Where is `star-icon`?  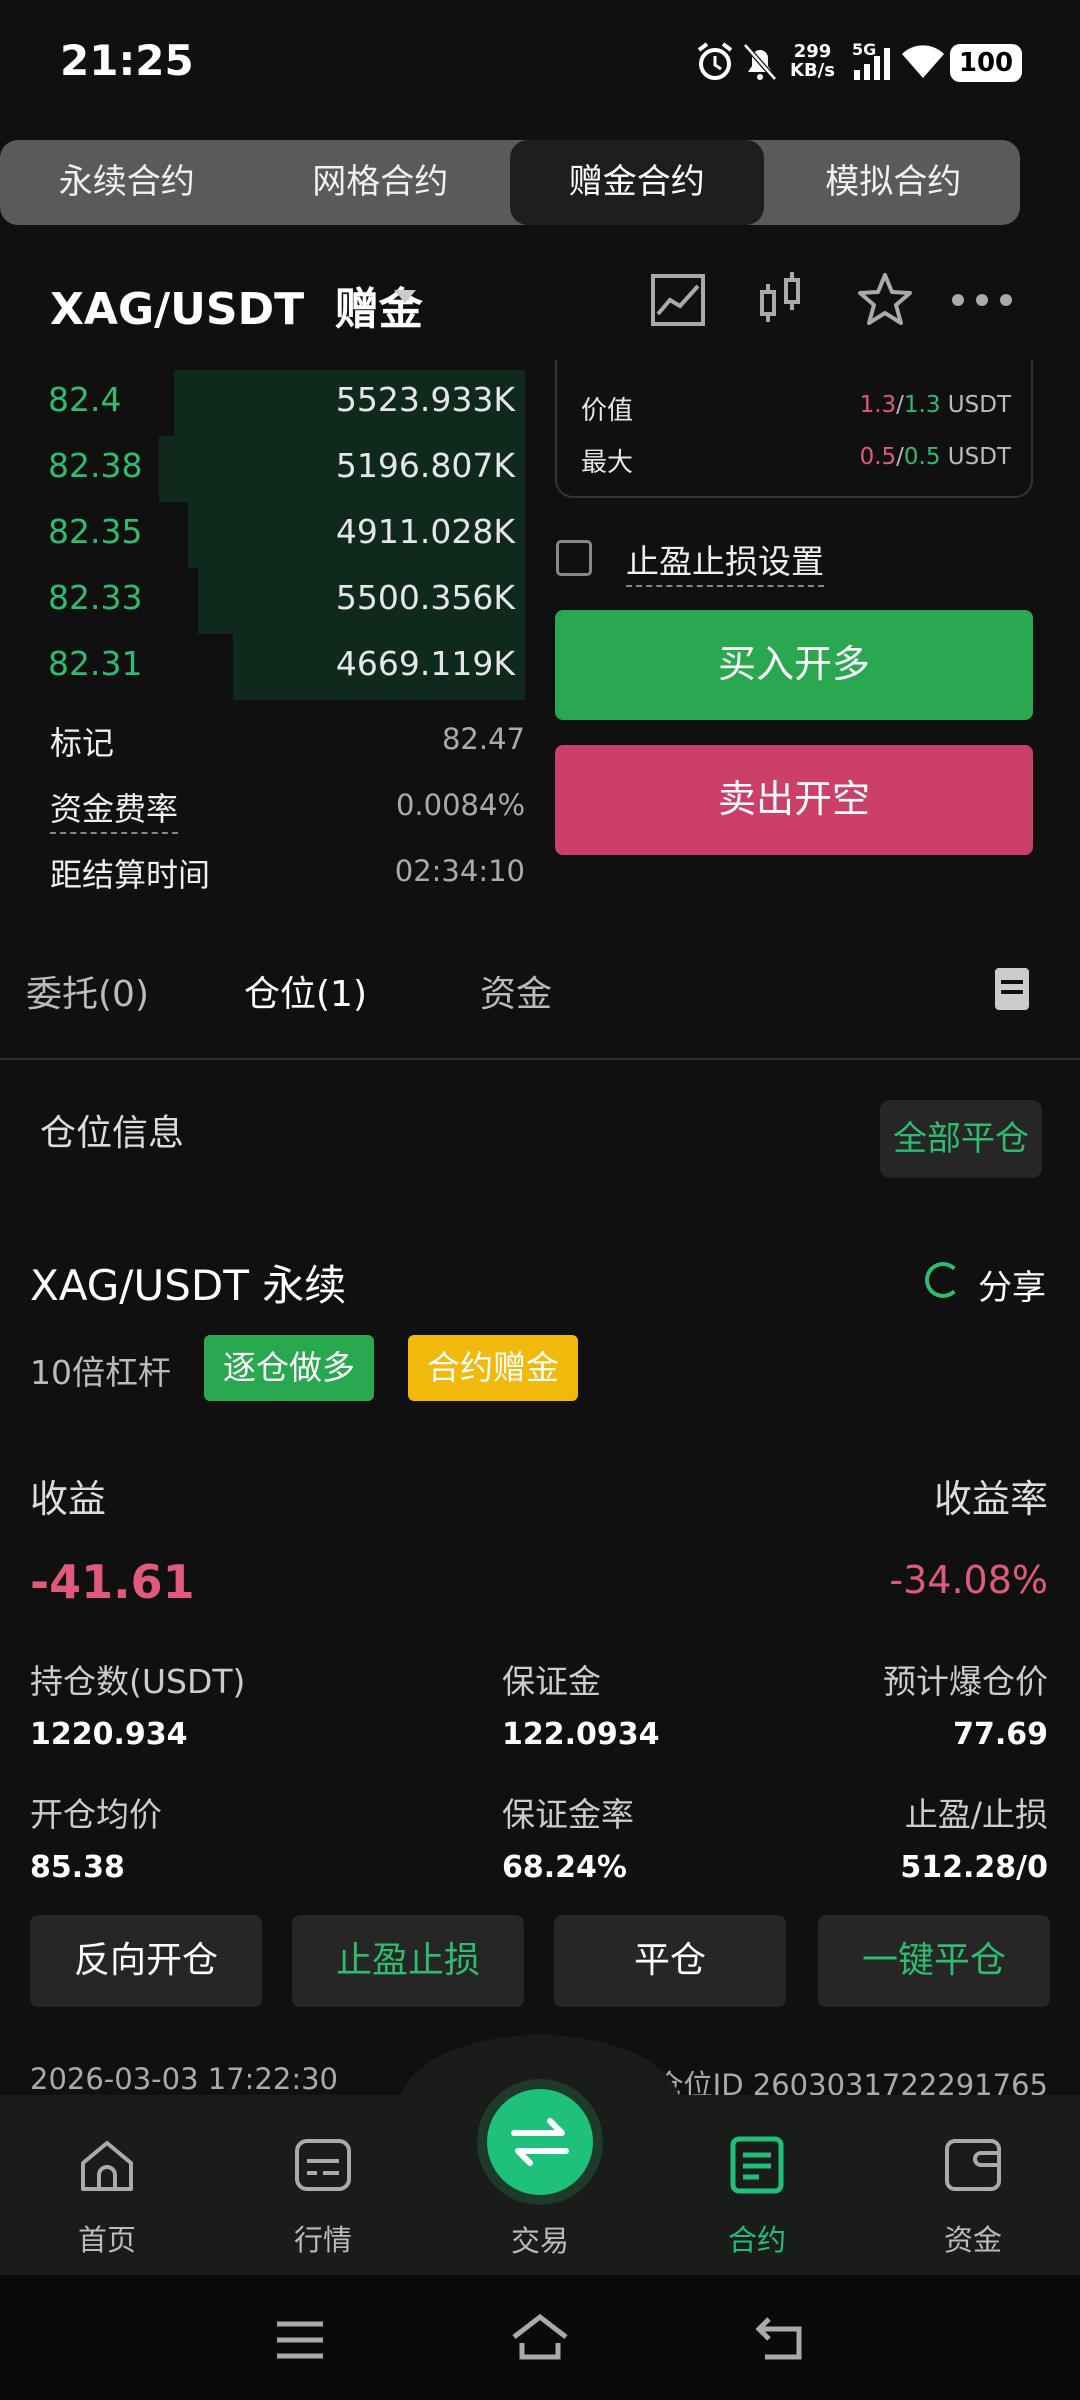 star-icon is located at coordinates (885, 300).